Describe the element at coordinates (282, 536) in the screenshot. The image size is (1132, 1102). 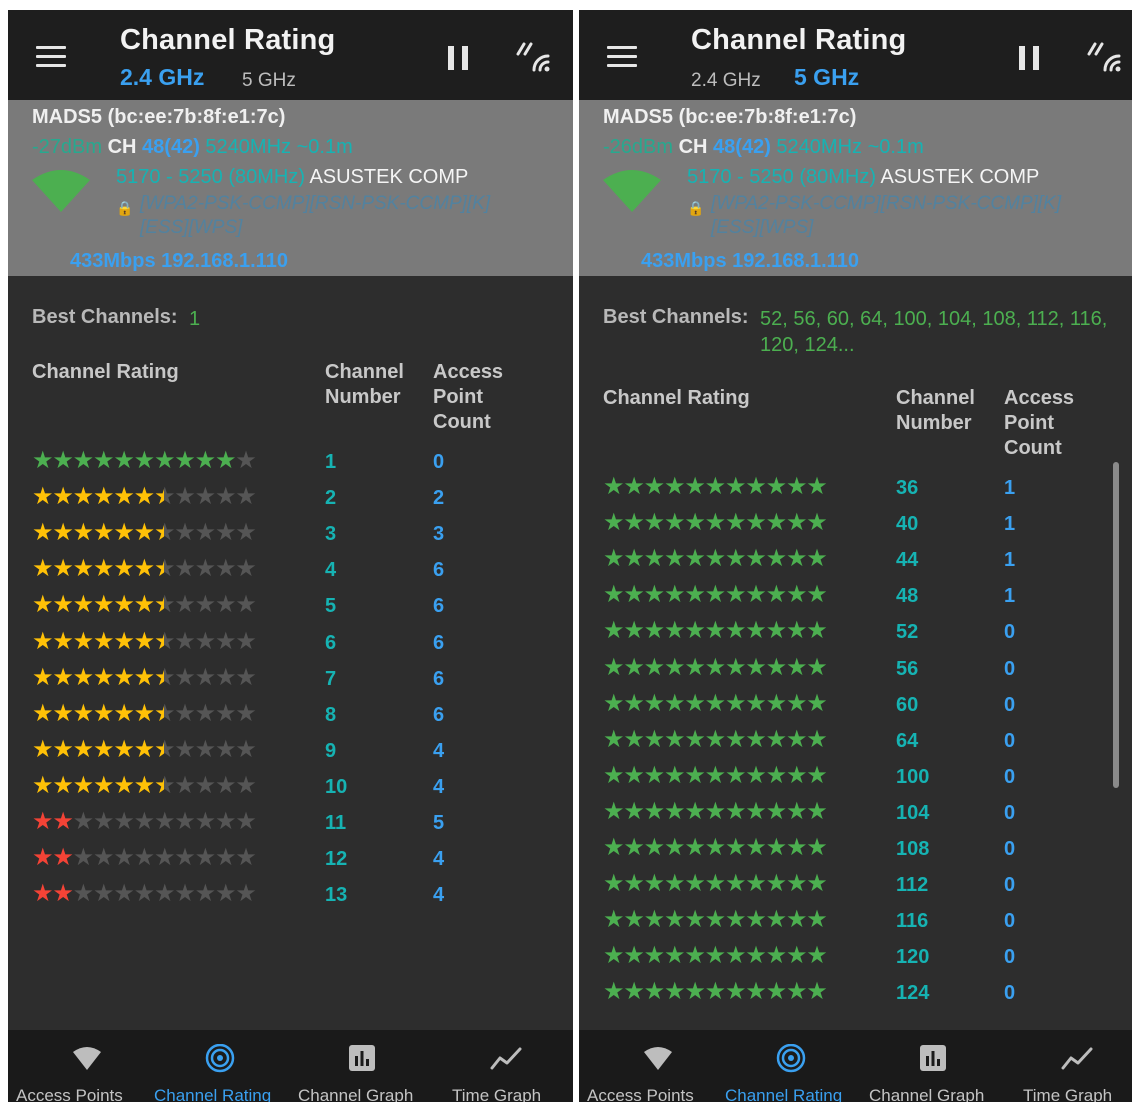
I see `table-row: ★★★★★★★★★★★ 3 3` at that location.